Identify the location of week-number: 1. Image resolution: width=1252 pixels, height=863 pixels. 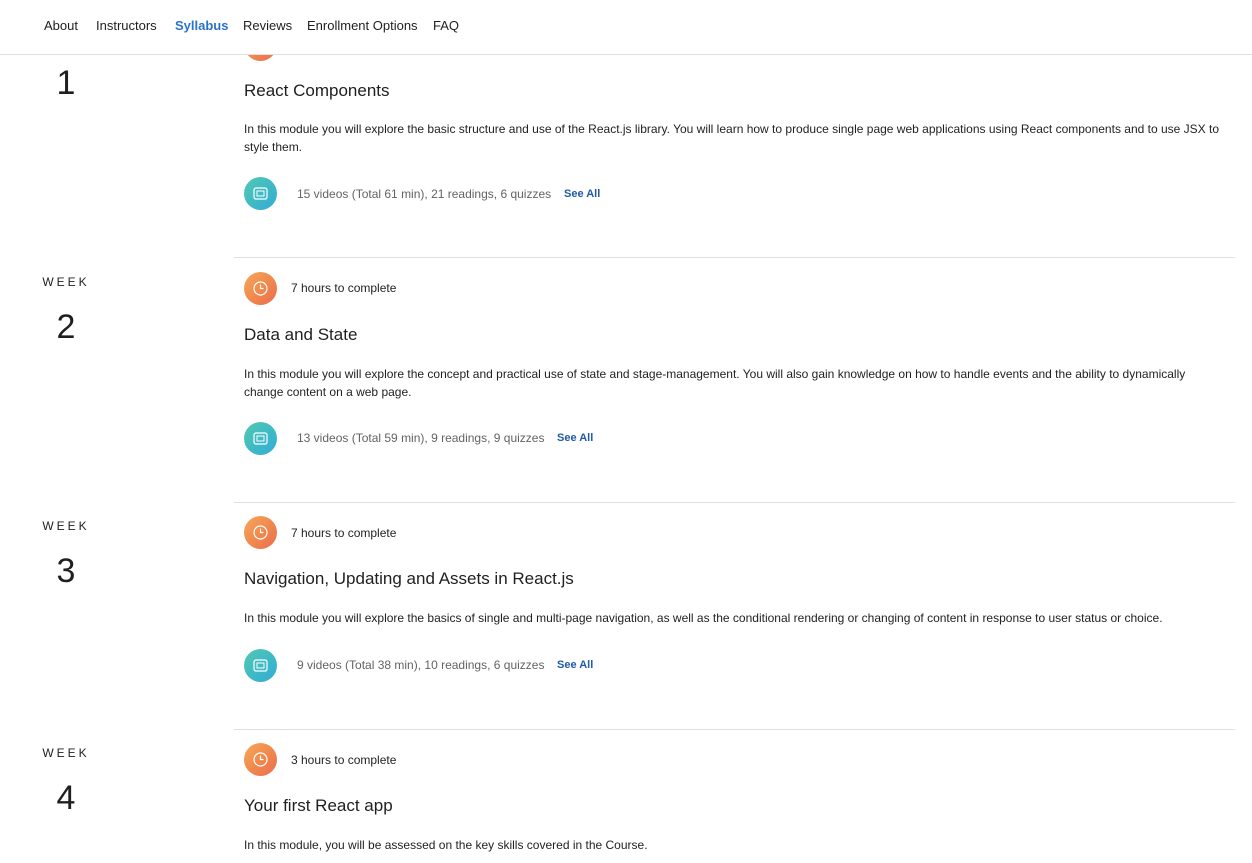
(66, 83).